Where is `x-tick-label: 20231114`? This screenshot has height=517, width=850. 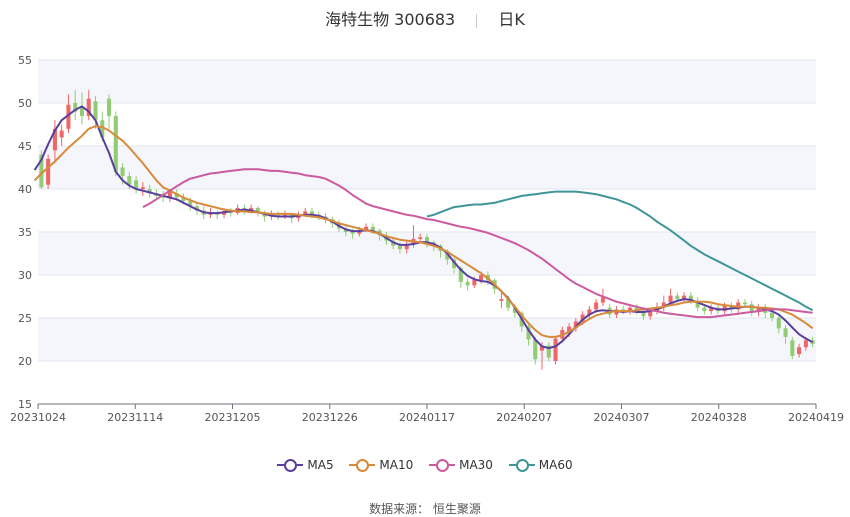
x-tick-label: 20231114 is located at coordinates (135, 417).